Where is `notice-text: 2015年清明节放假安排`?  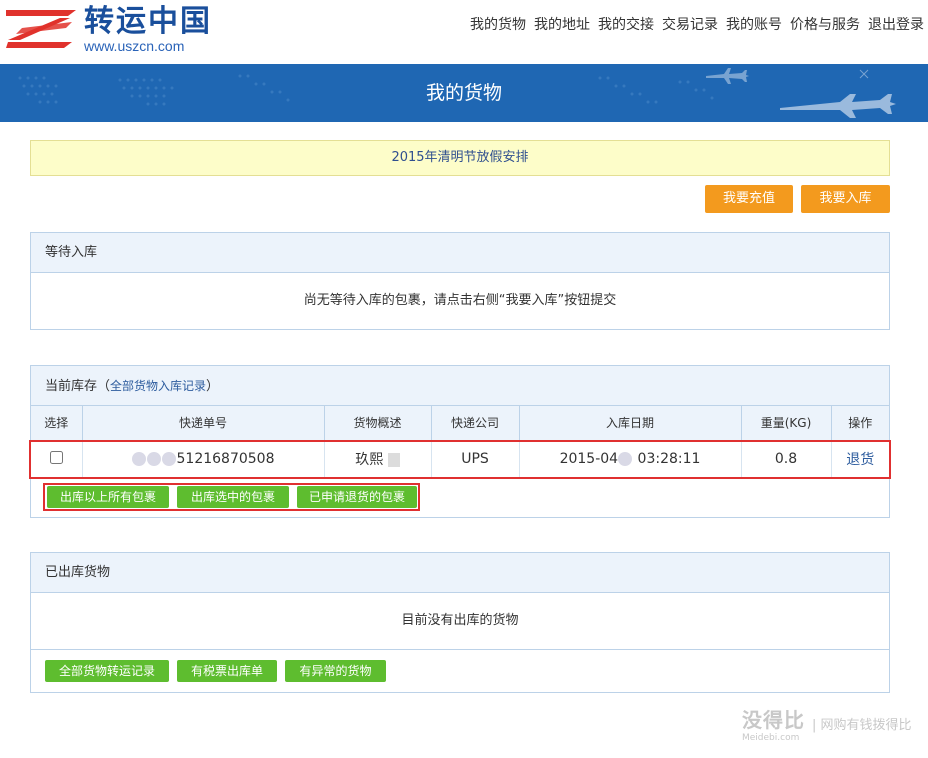
notice-text: 2015年清明节放假安排 is located at coordinates (459, 157).